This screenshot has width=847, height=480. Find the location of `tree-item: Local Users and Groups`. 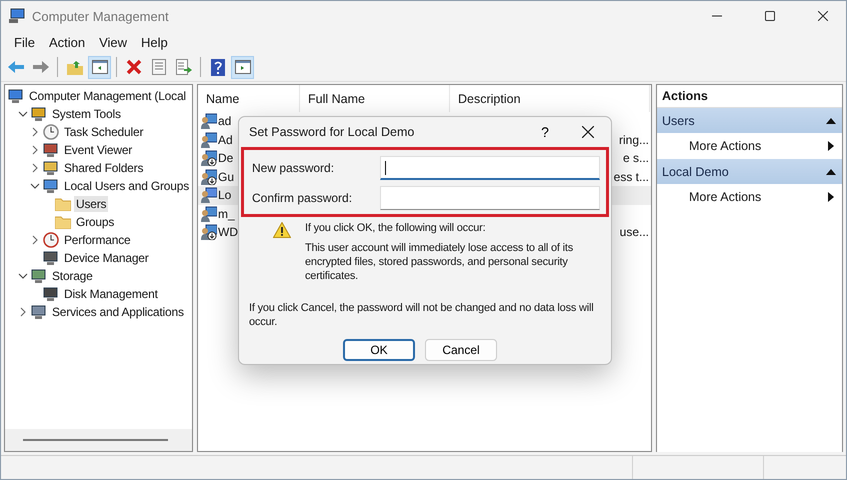

tree-item: Local Users and Groups is located at coordinates (126, 186).